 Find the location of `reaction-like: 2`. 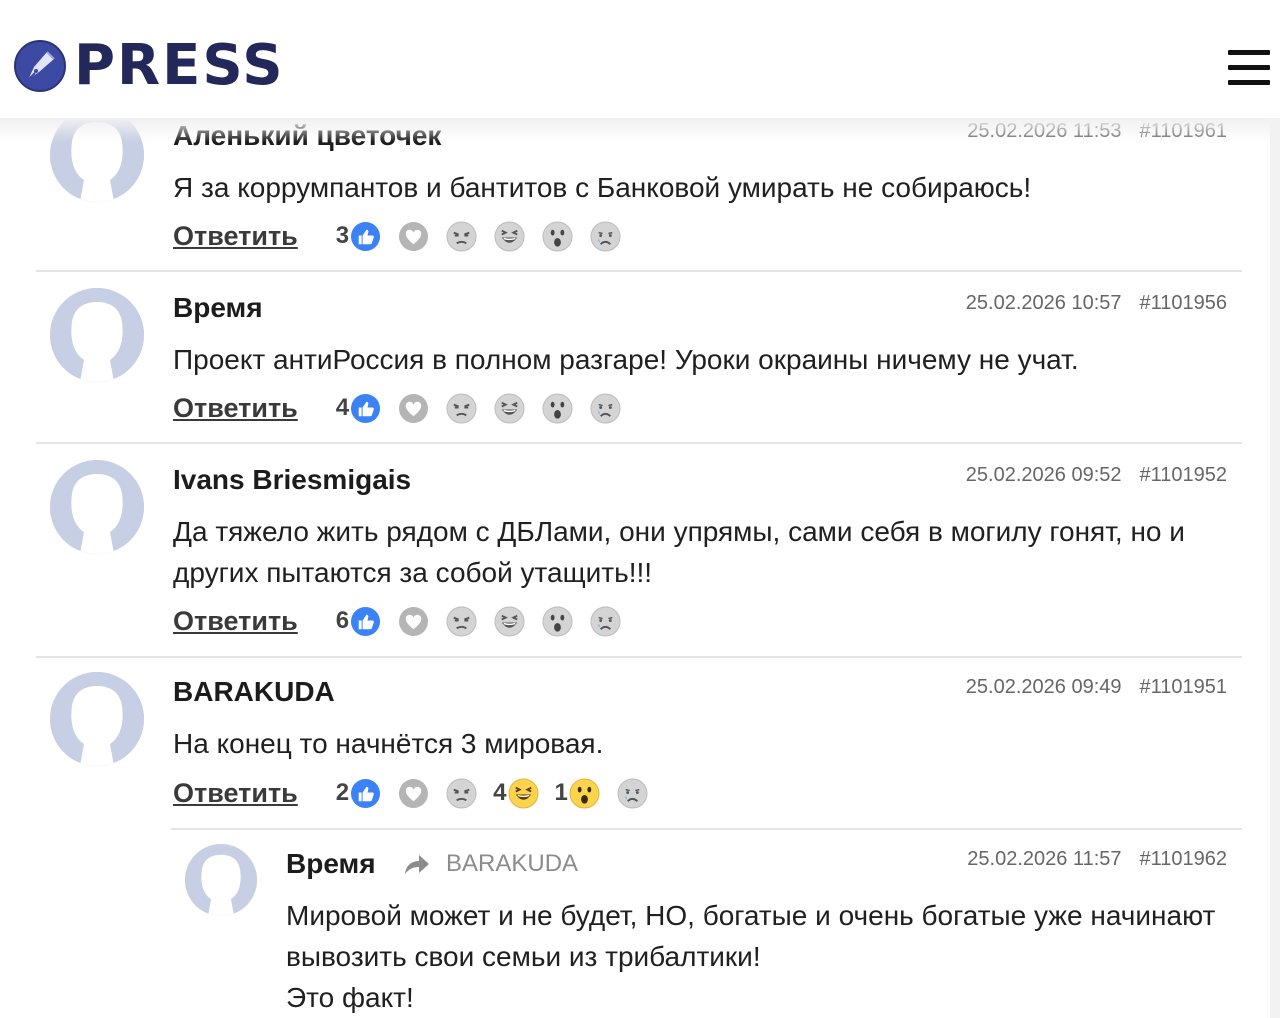

reaction-like: 2 is located at coordinates (358, 793).